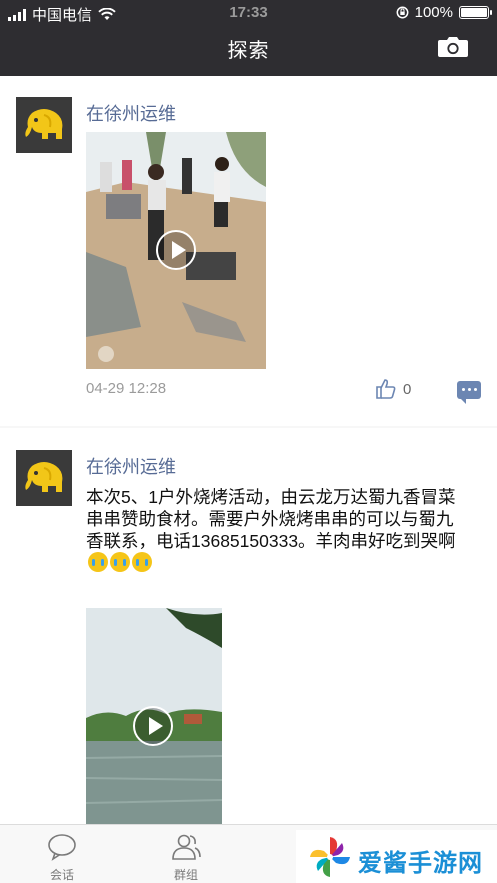 The image size is (497, 883). Describe the element at coordinates (186, 847) in the screenshot. I see `group-icon` at that location.